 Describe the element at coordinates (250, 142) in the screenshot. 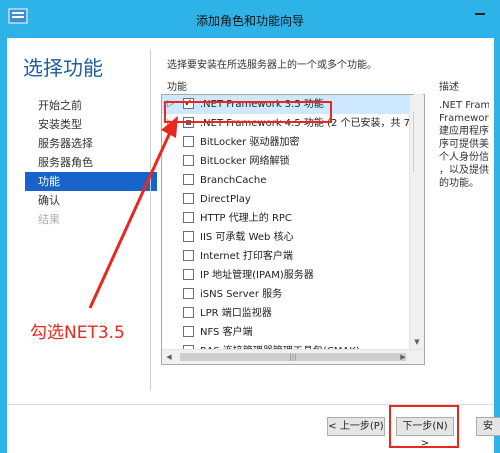

I see `feature-label: BitLocker 驱动器加密` at that location.